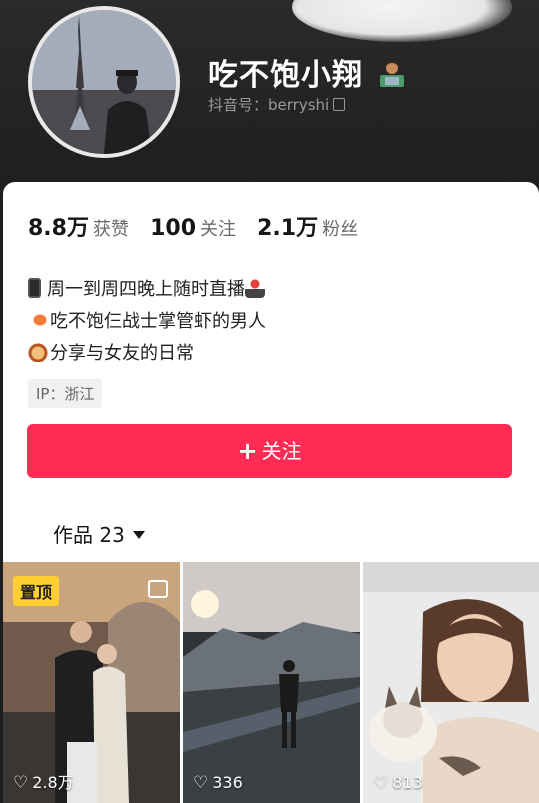  I want to click on video-likes: ♡ 336, so click(218, 783).